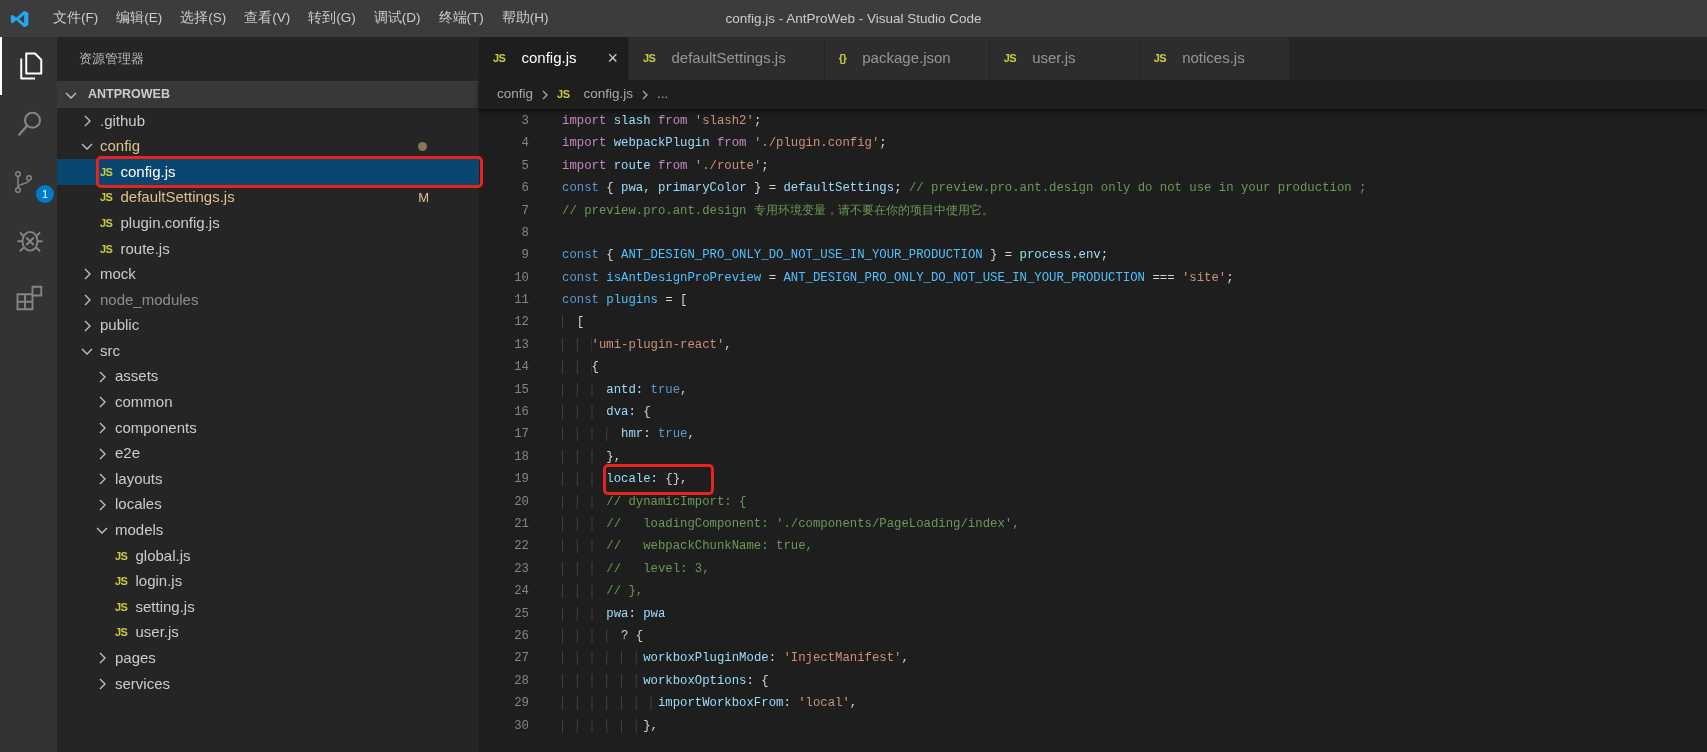 The height and width of the screenshot is (752, 1707). Describe the element at coordinates (662, 120) in the screenshot. I see `code-line: import slash from 'slash2';` at that location.